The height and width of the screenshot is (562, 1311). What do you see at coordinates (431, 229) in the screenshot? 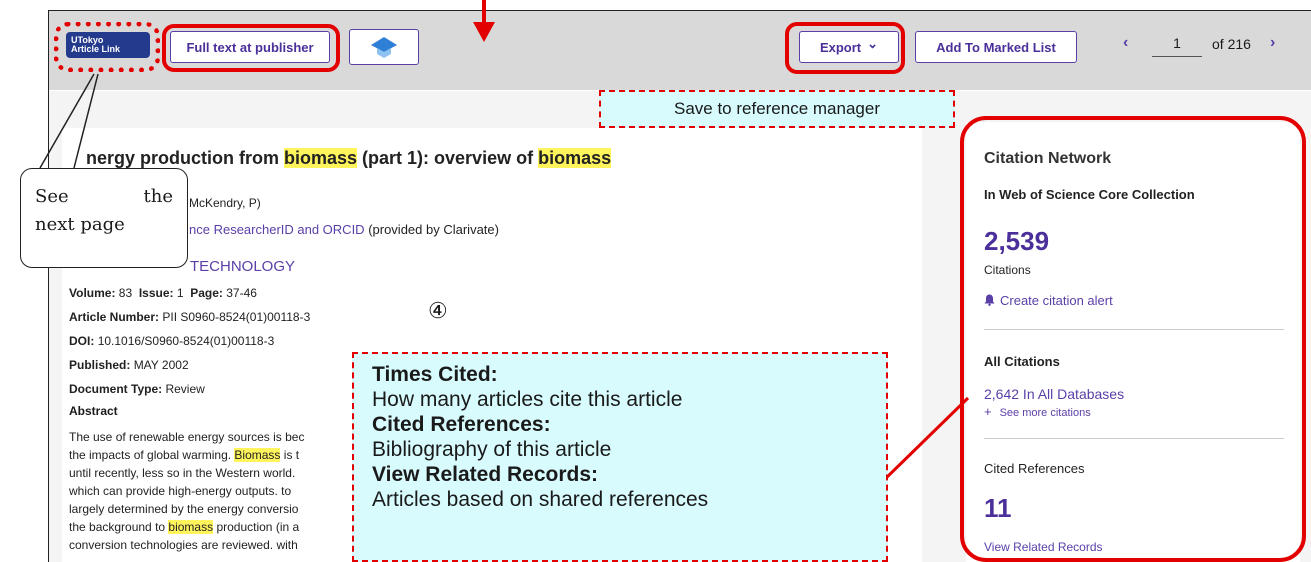
I see `researcher-id-suffix: (provided by Clarivate)` at bounding box center [431, 229].